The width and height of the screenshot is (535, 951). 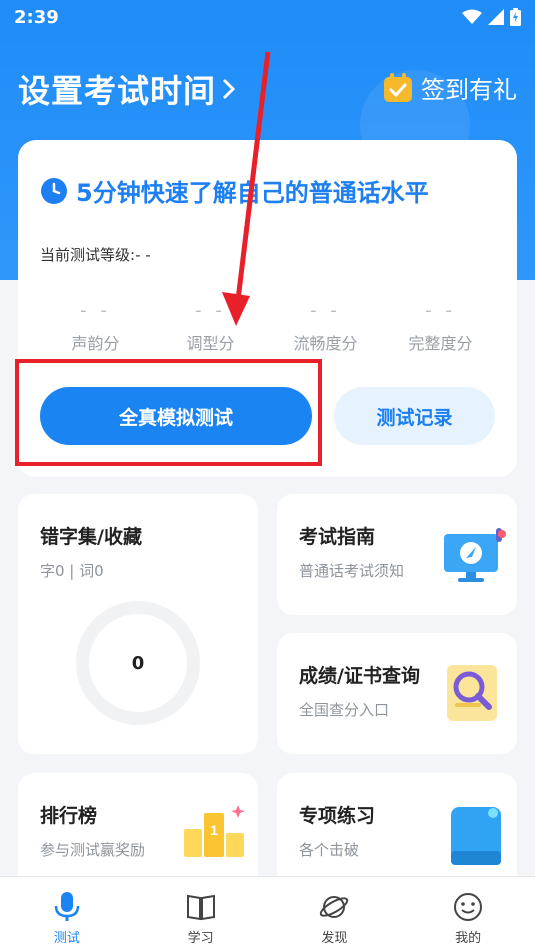 I want to click on wifi-icon, so click(x=472, y=16).